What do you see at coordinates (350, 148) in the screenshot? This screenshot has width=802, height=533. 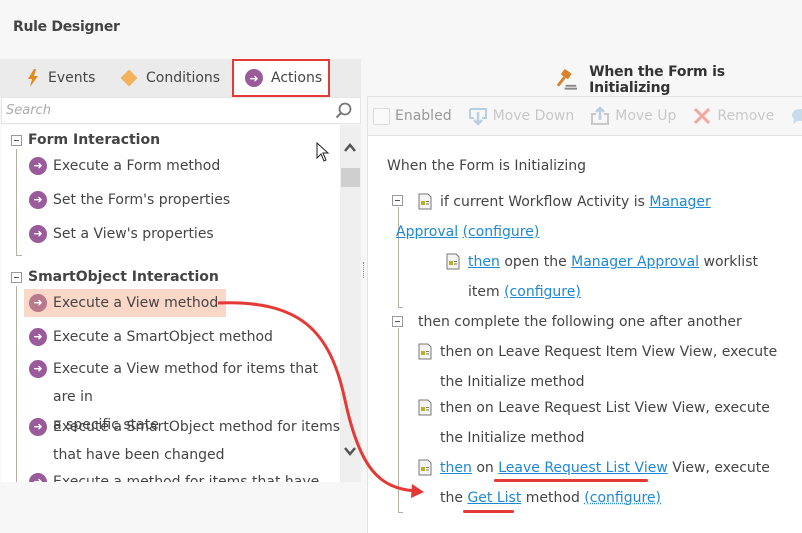 I see `chevron-up-icon` at bounding box center [350, 148].